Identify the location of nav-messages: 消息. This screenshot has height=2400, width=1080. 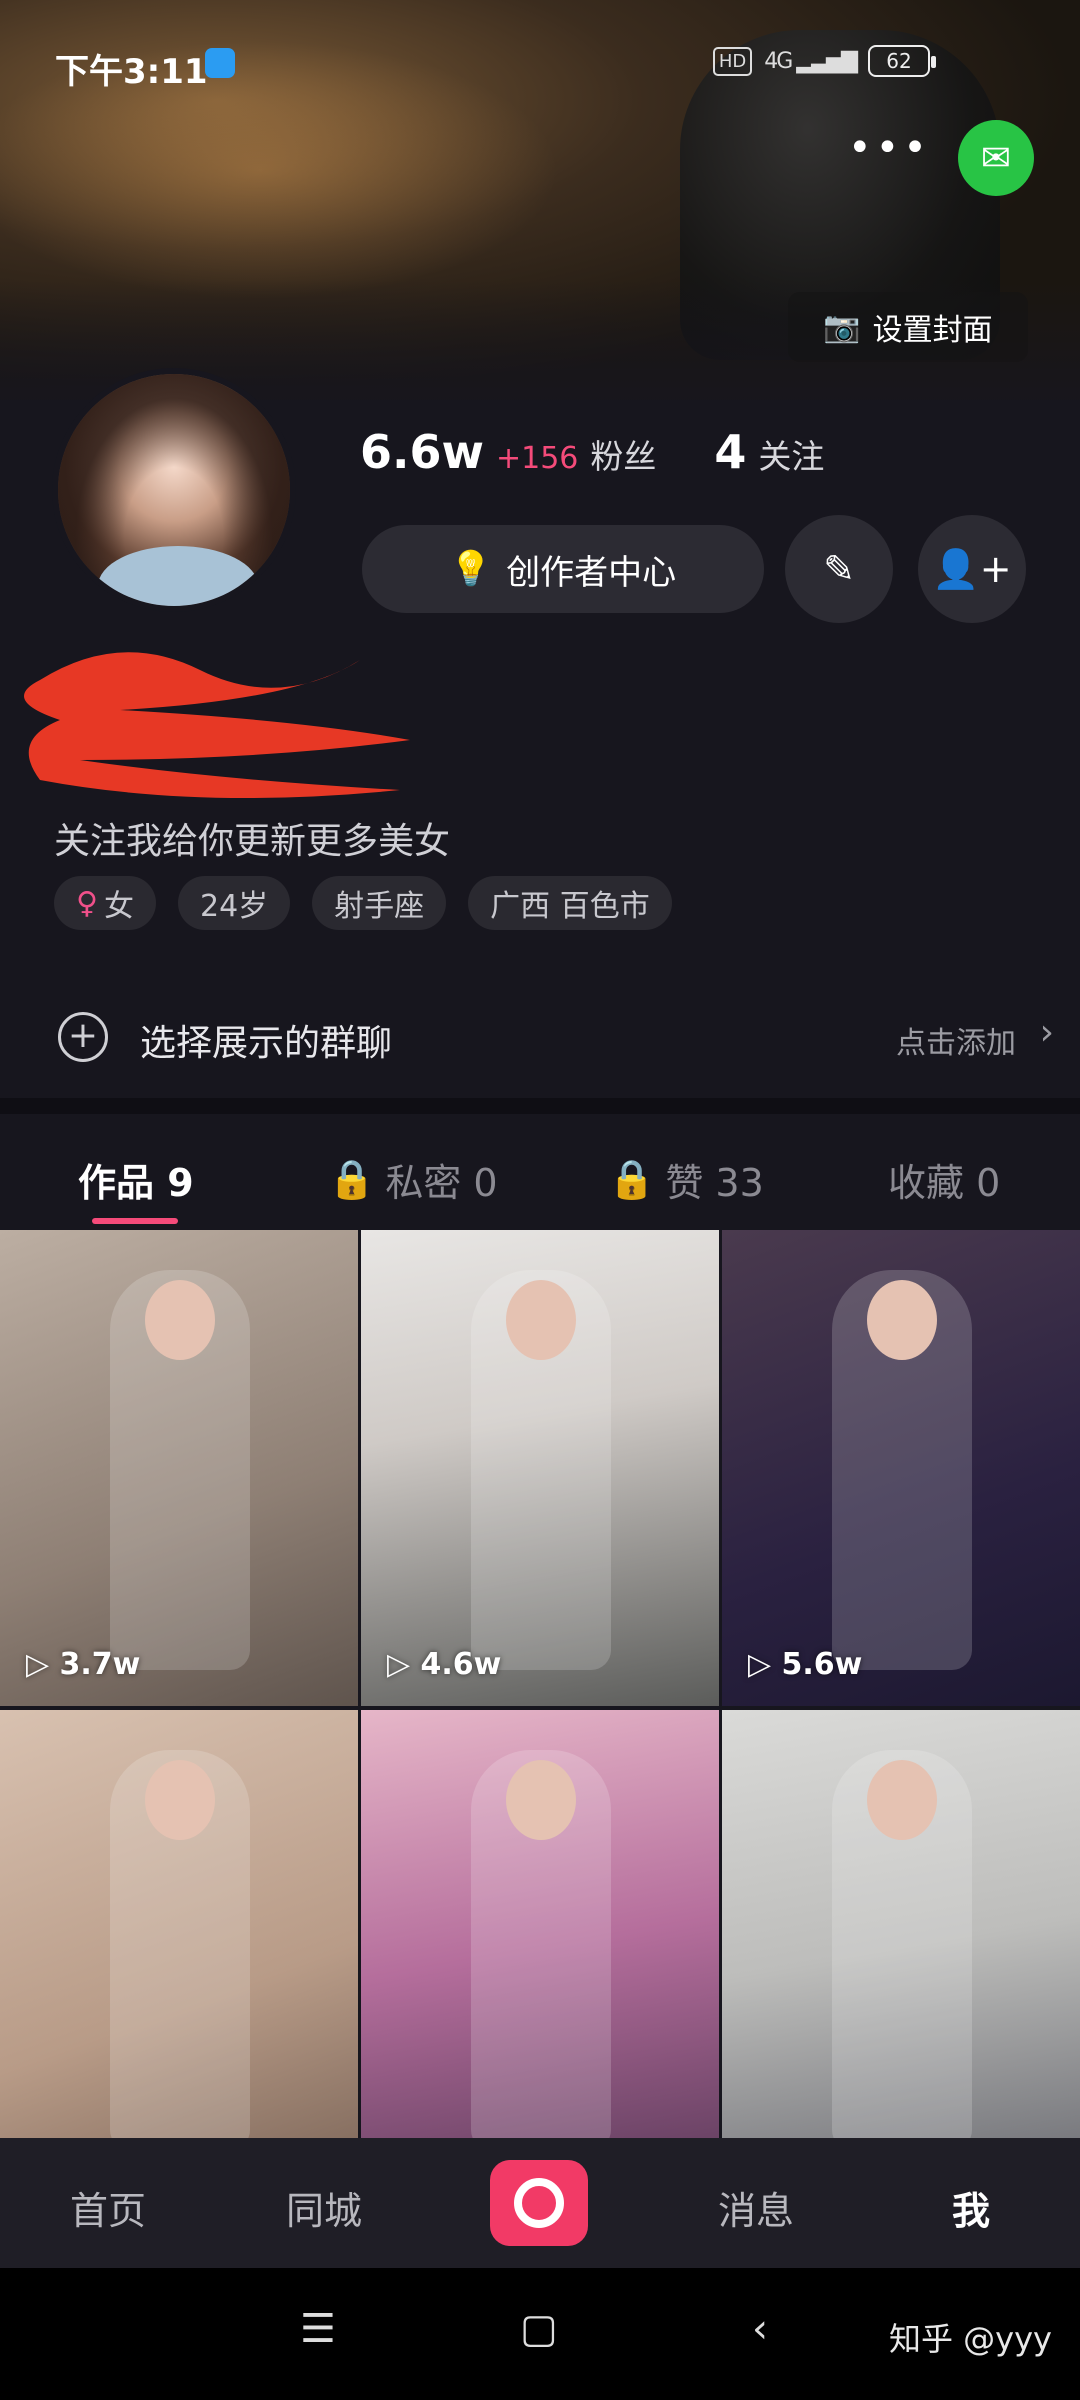
(756, 2207).